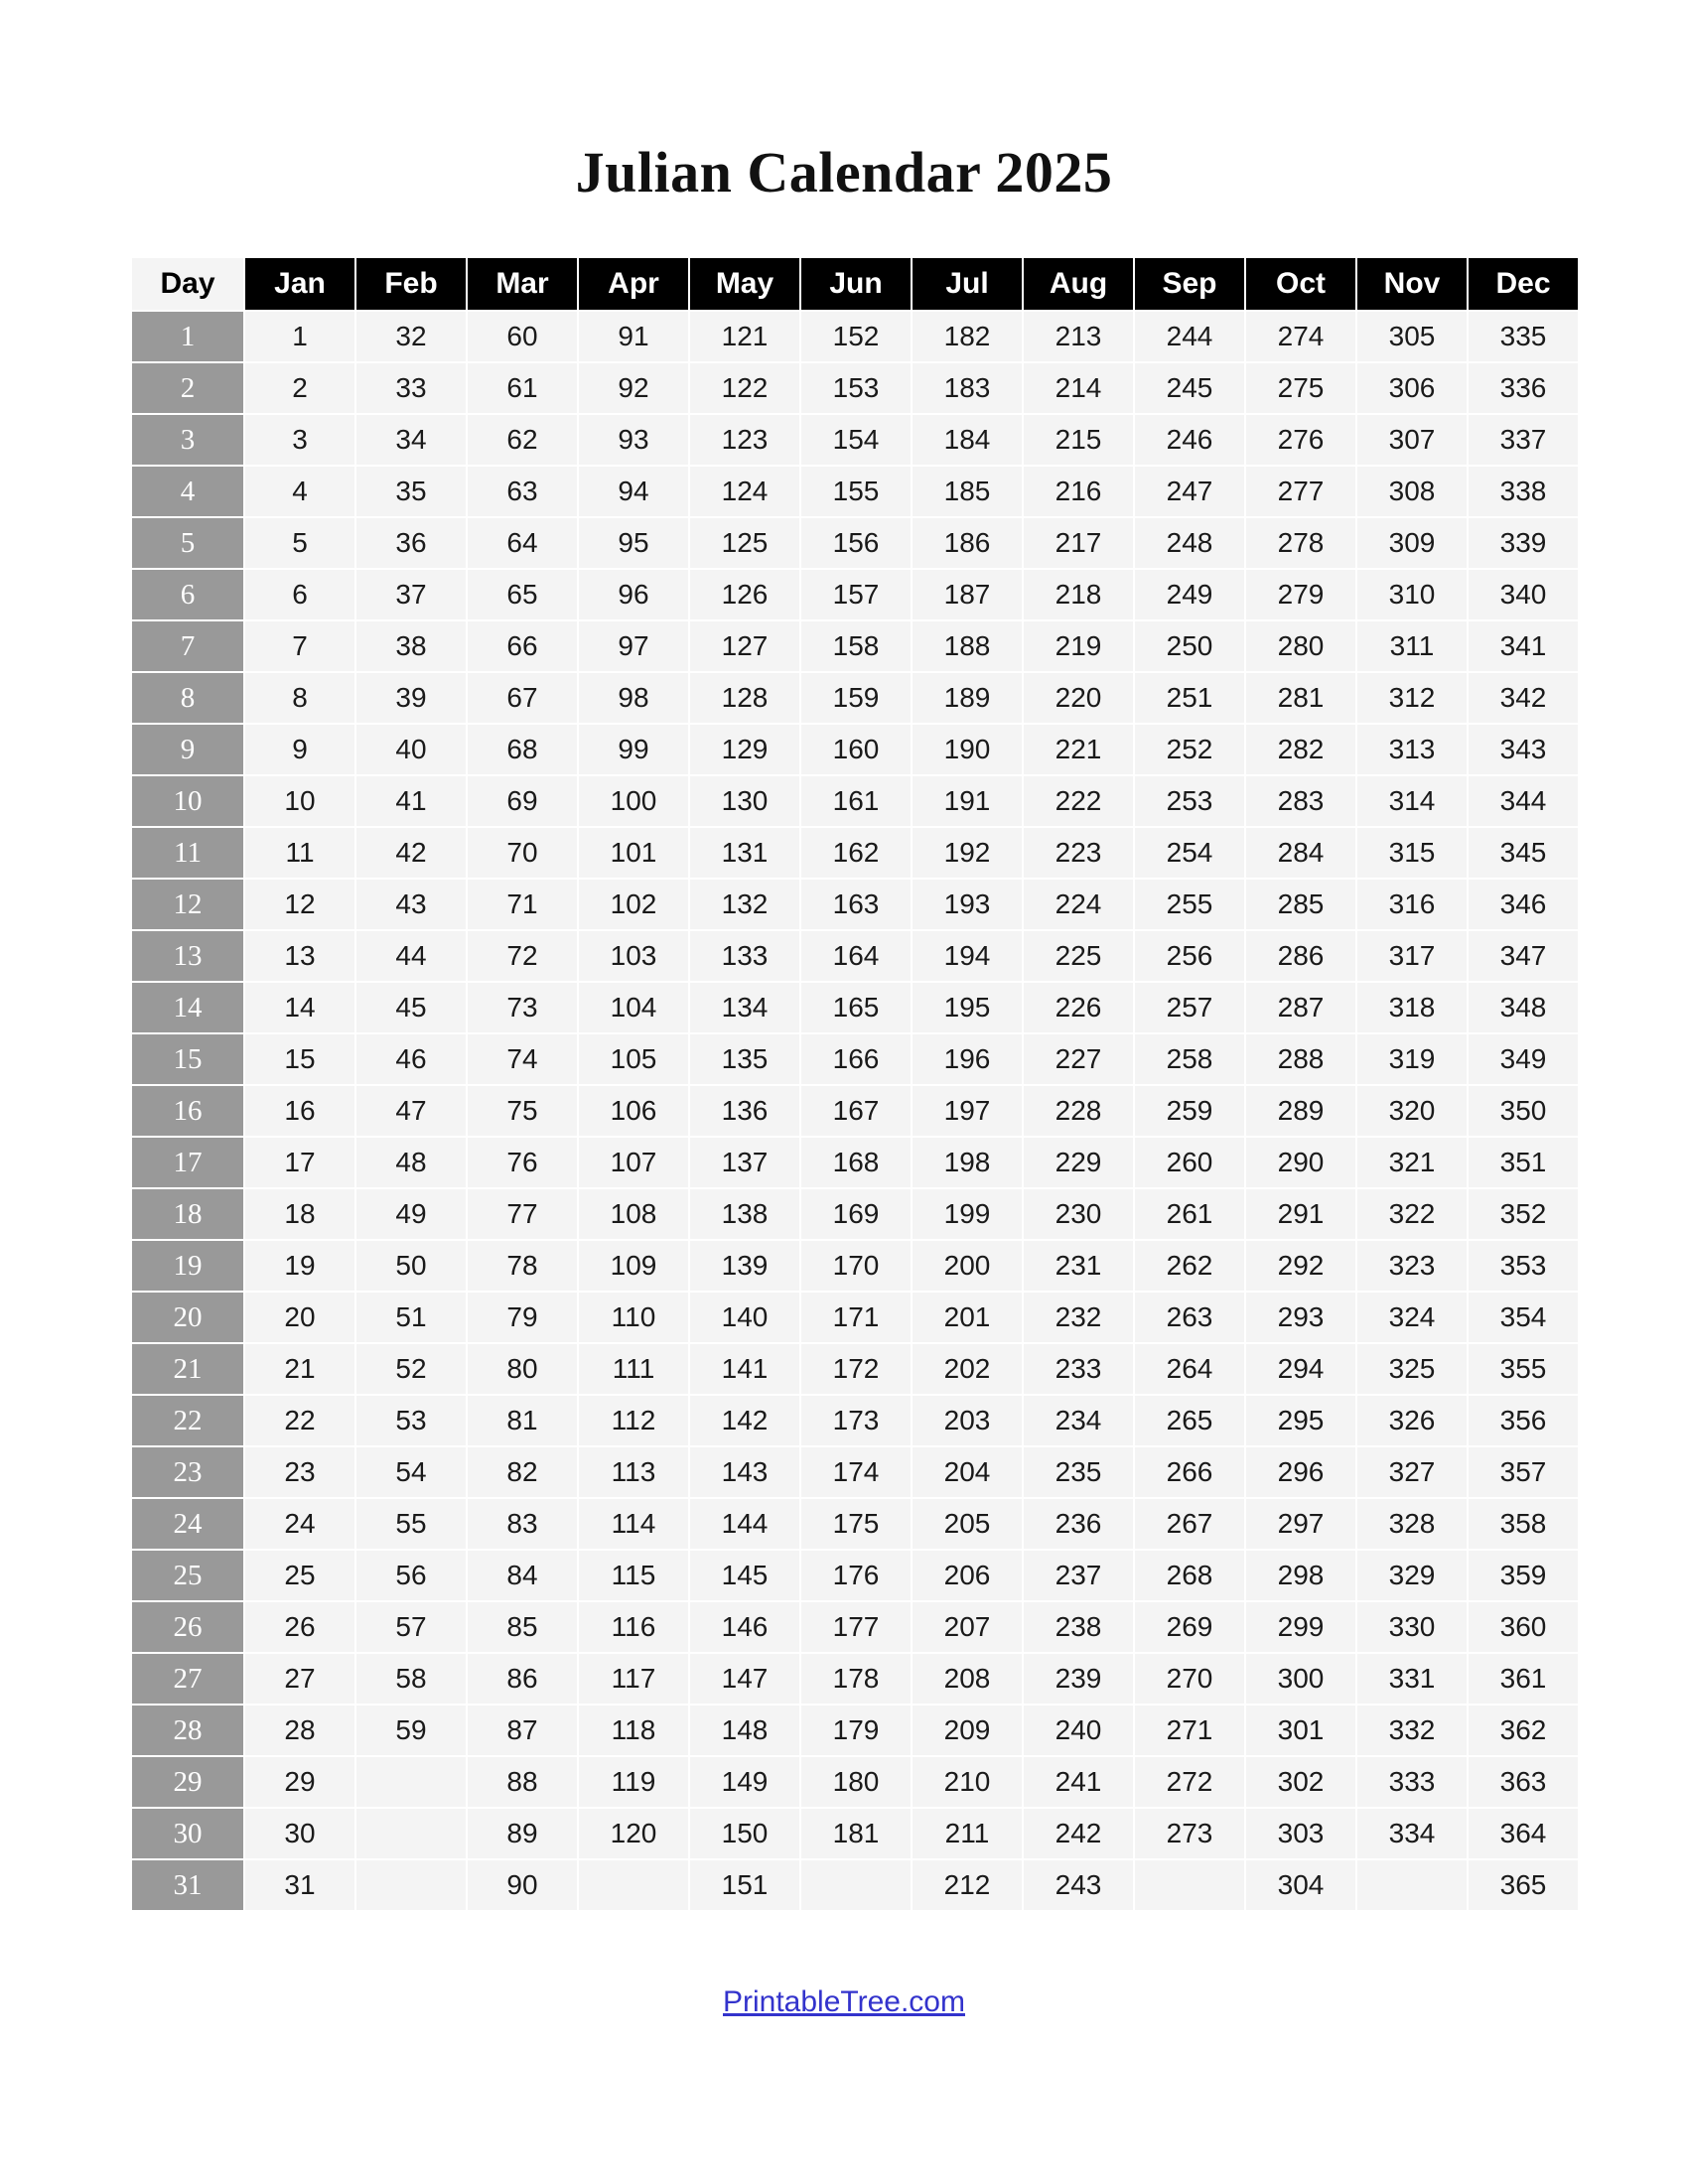  What do you see at coordinates (1189, 853) in the screenshot?
I see `julian-day-cell: 254` at bounding box center [1189, 853].